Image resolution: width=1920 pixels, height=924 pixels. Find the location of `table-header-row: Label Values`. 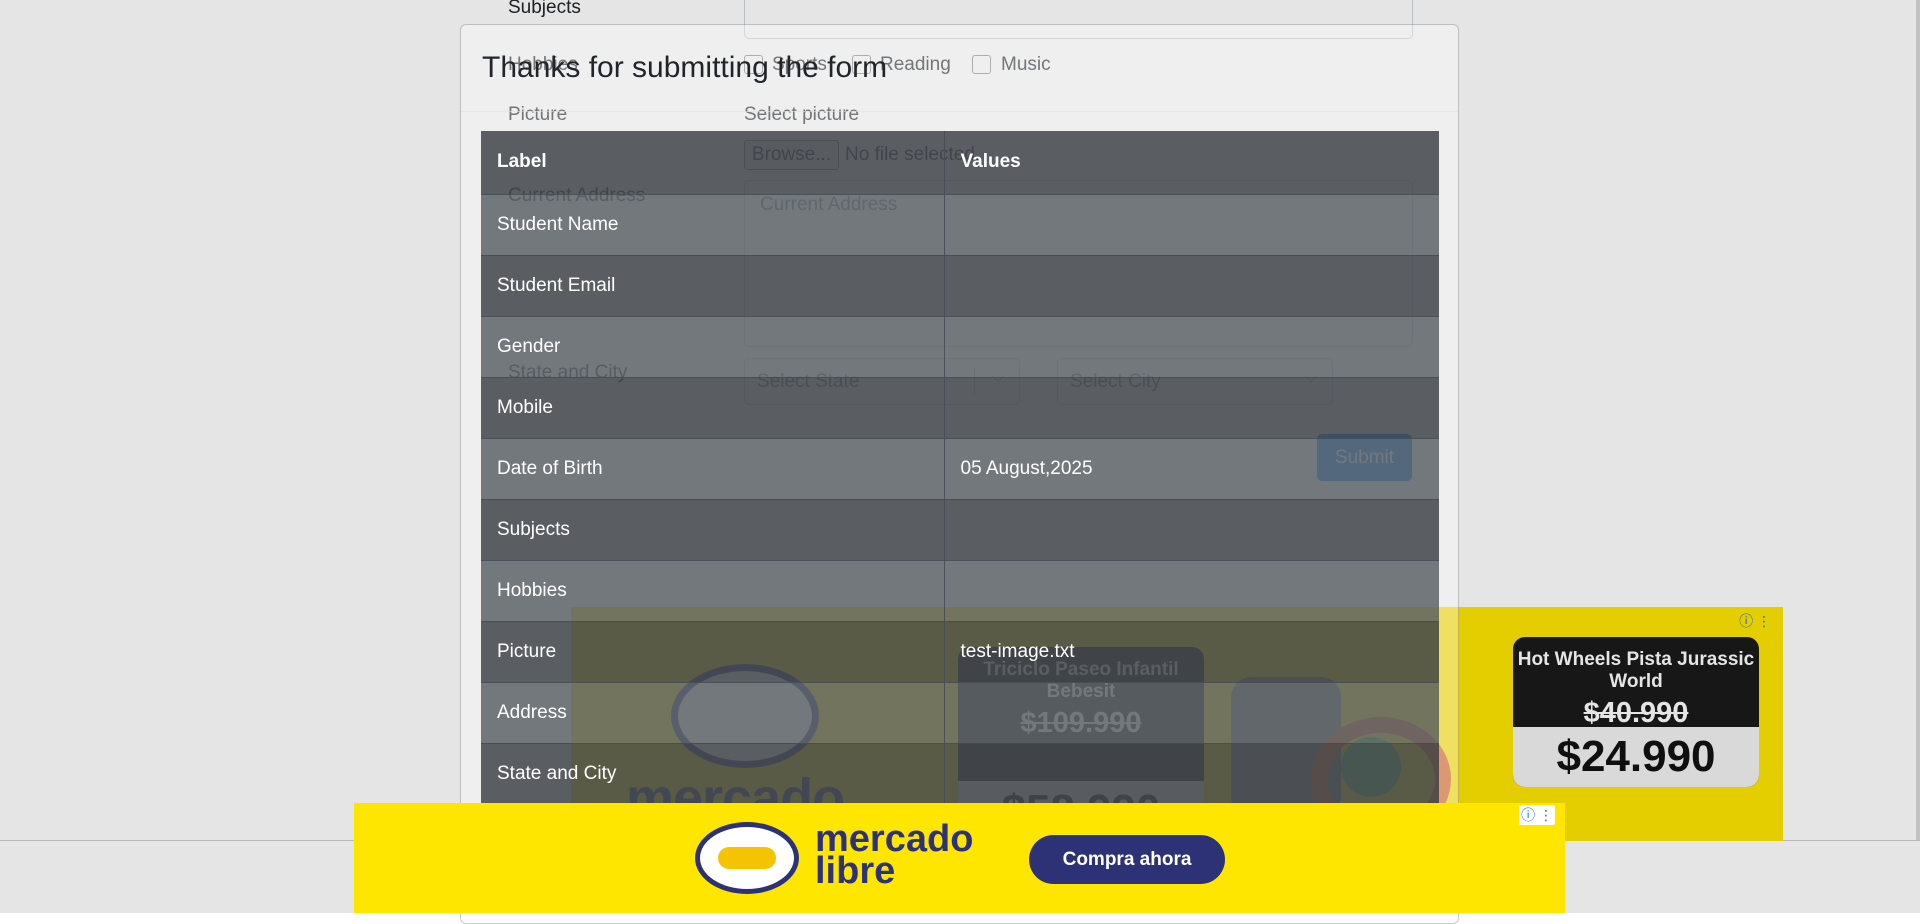

table-header-row: Label Values is located at coordinates (960, 162).